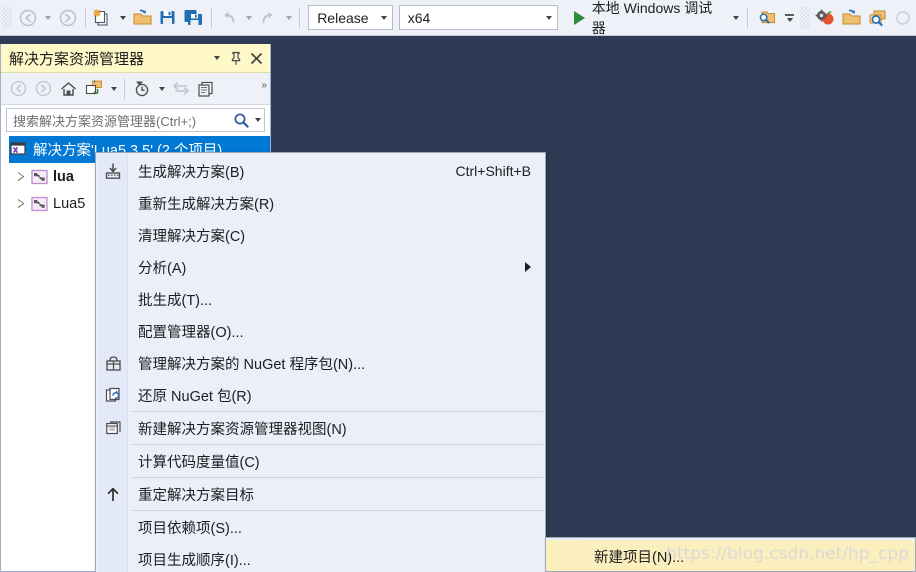 Image resolution: width=916 pixels, height=572 pixels. Describe the element at coordinates (320, 203) in the screenshot. I see `menu-item-rebuild-solution: 重新生成解决方案(R)` at that location.